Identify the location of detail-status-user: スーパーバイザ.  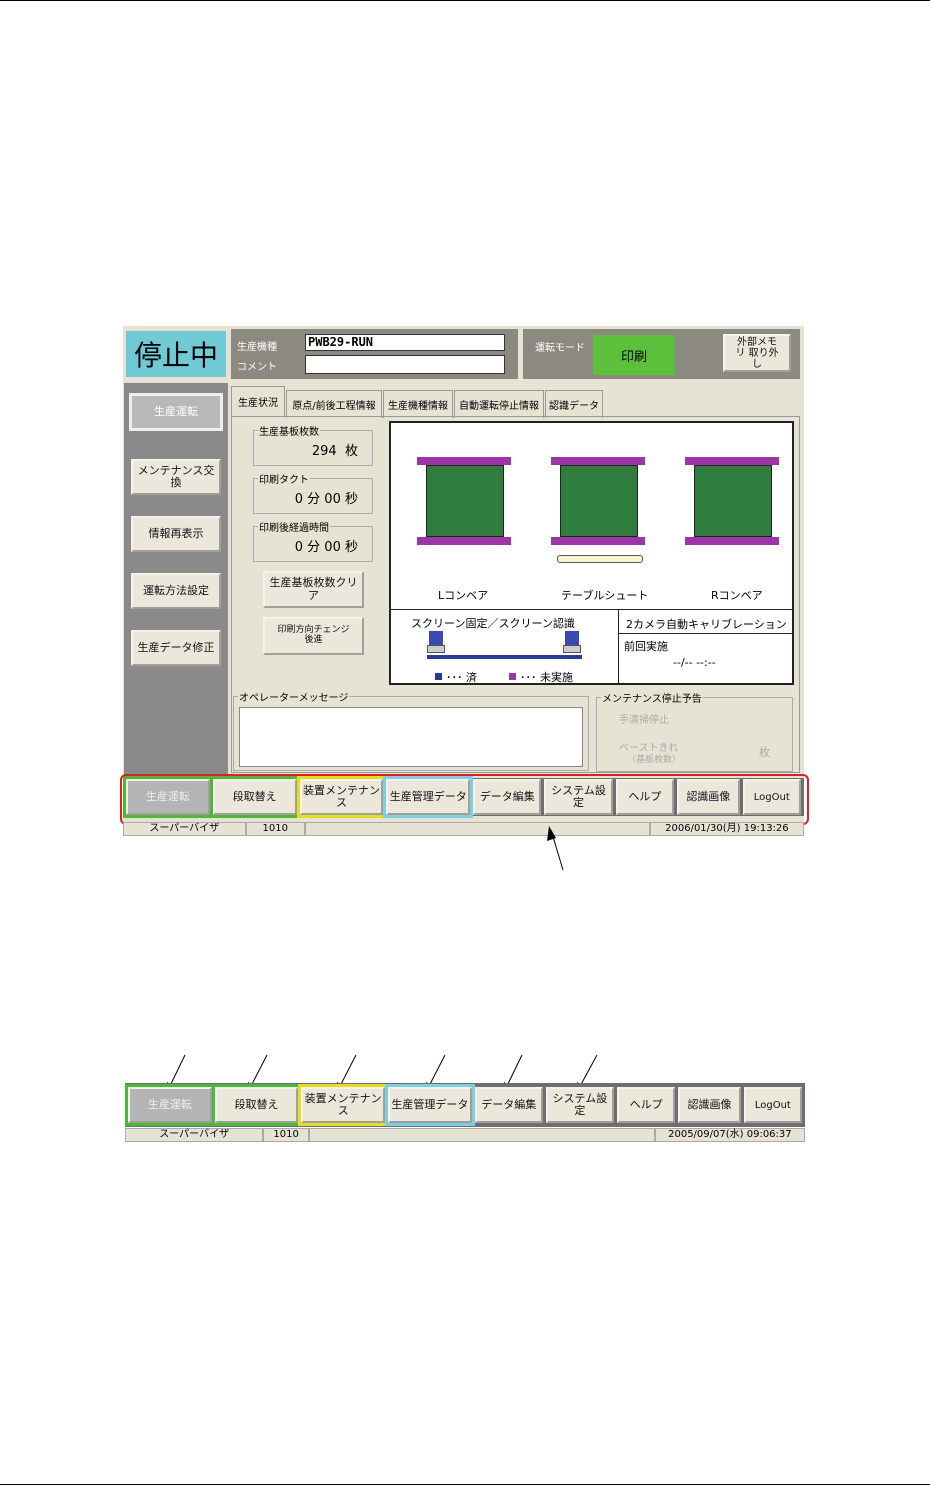
(194, 1135).